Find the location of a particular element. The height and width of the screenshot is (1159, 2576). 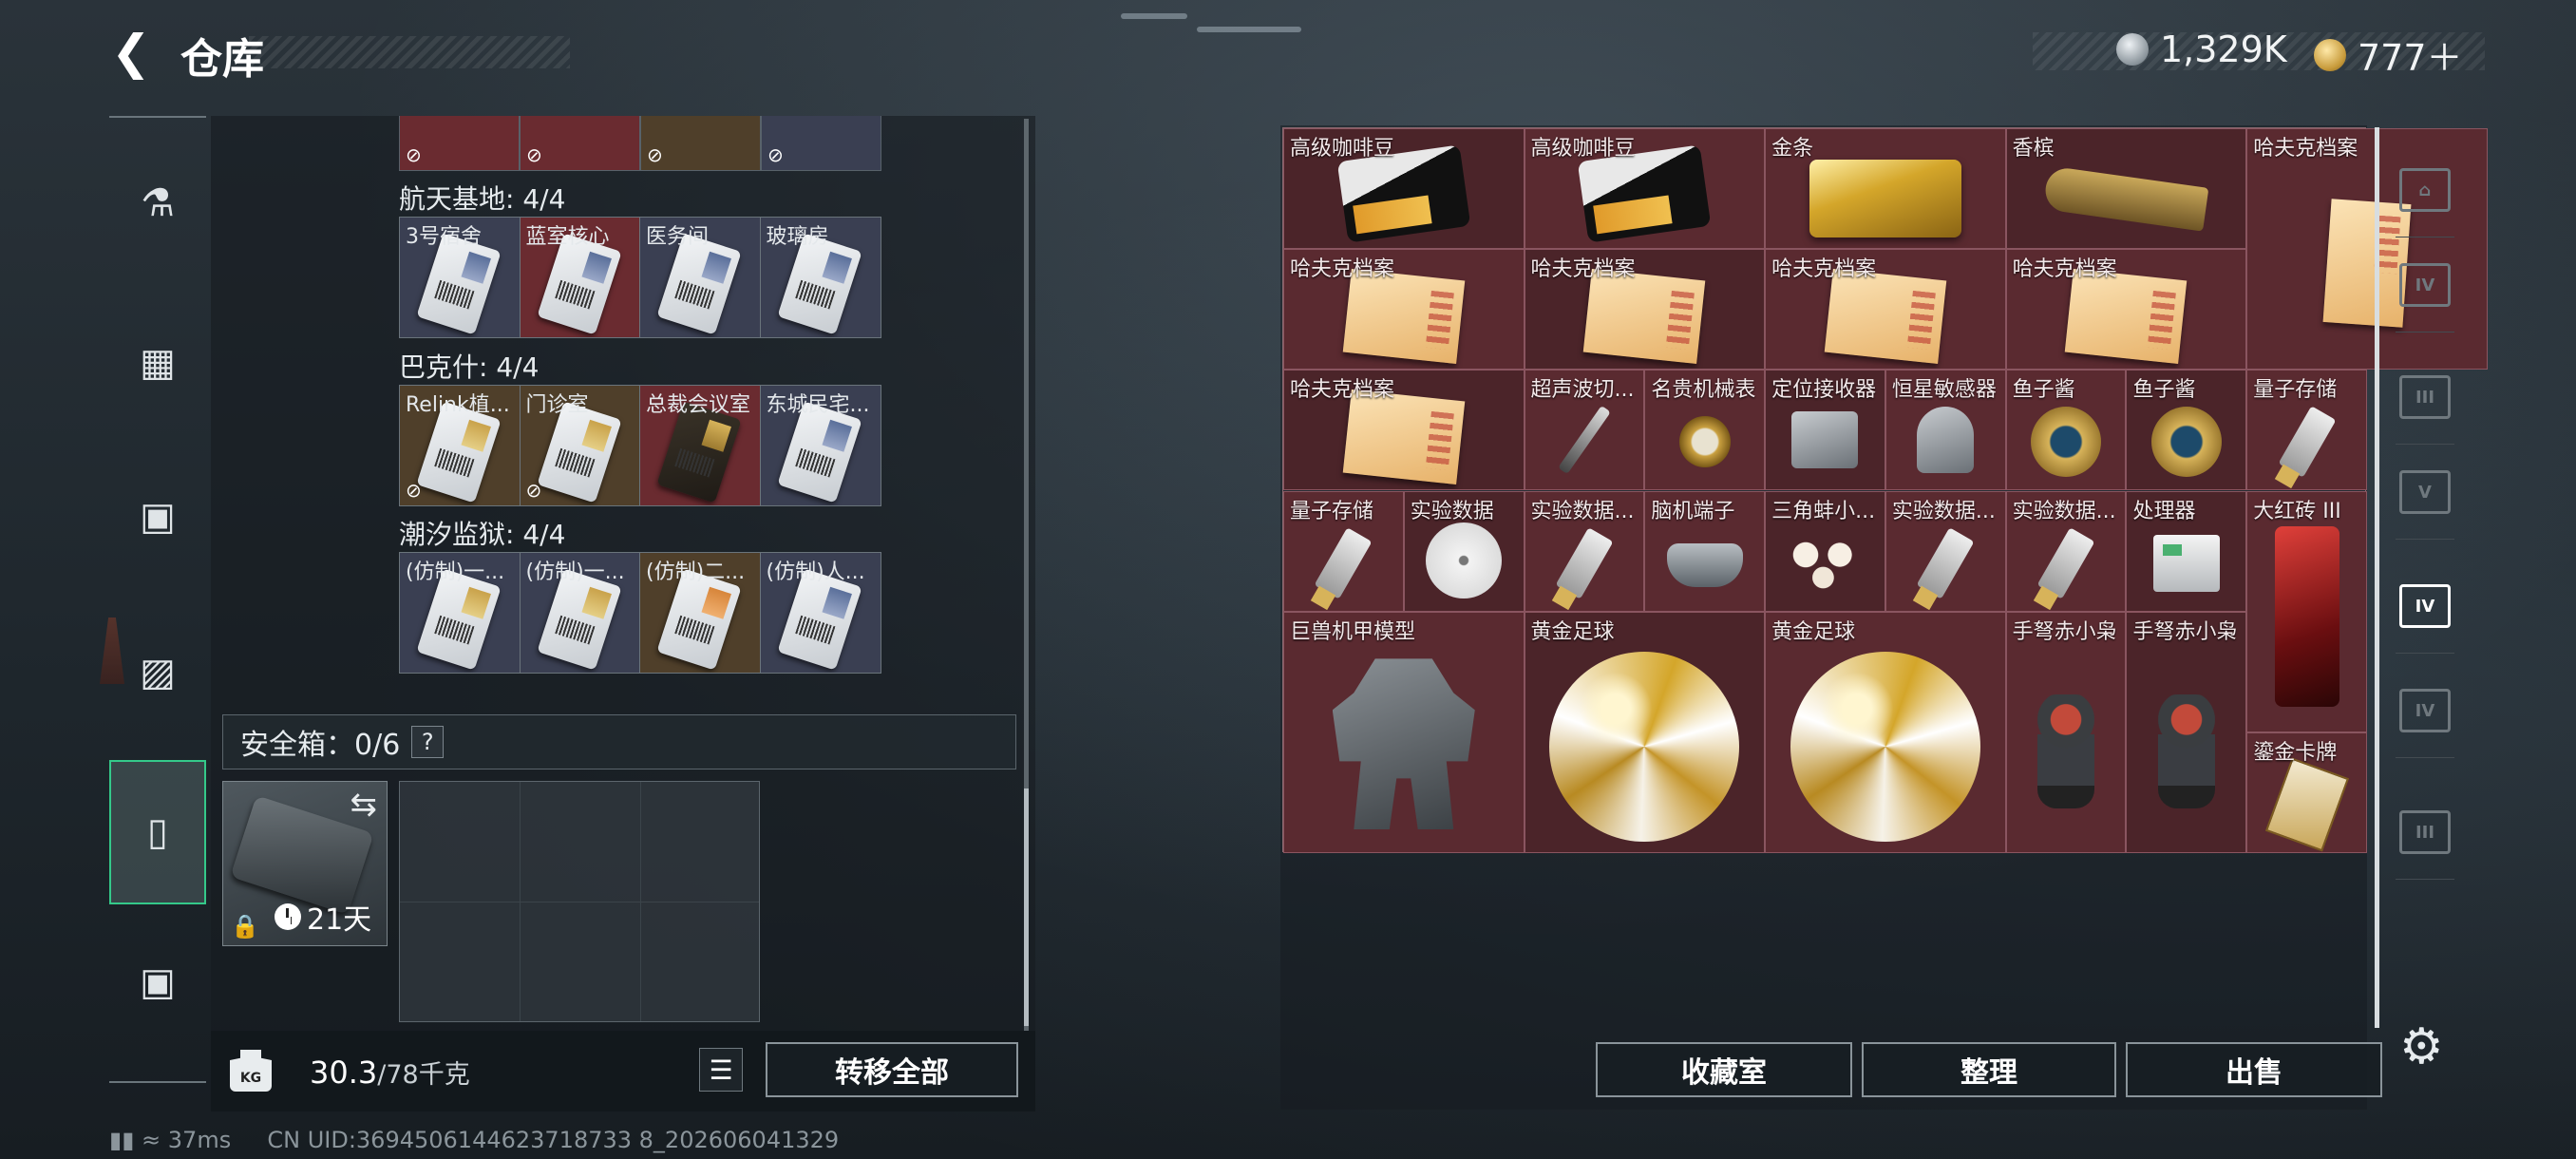

stash-tab-5-icon: IV is located at coordinates (2425, 606).